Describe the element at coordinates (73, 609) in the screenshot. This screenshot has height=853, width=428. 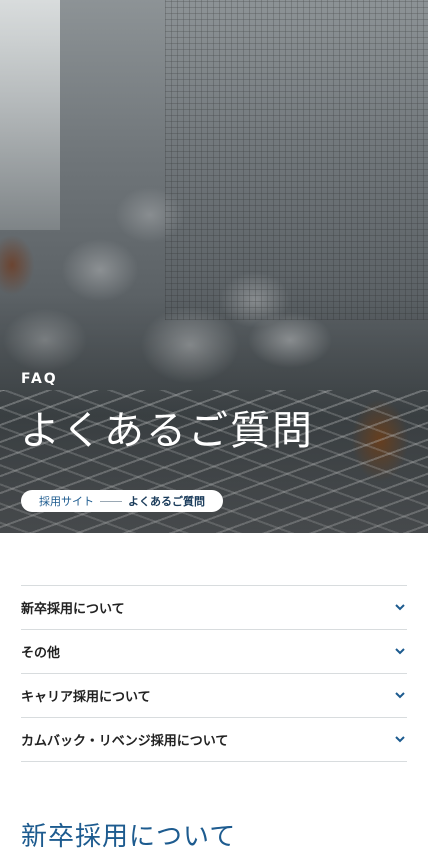
I see `faq-category-label: 新卒採用について` at that location.